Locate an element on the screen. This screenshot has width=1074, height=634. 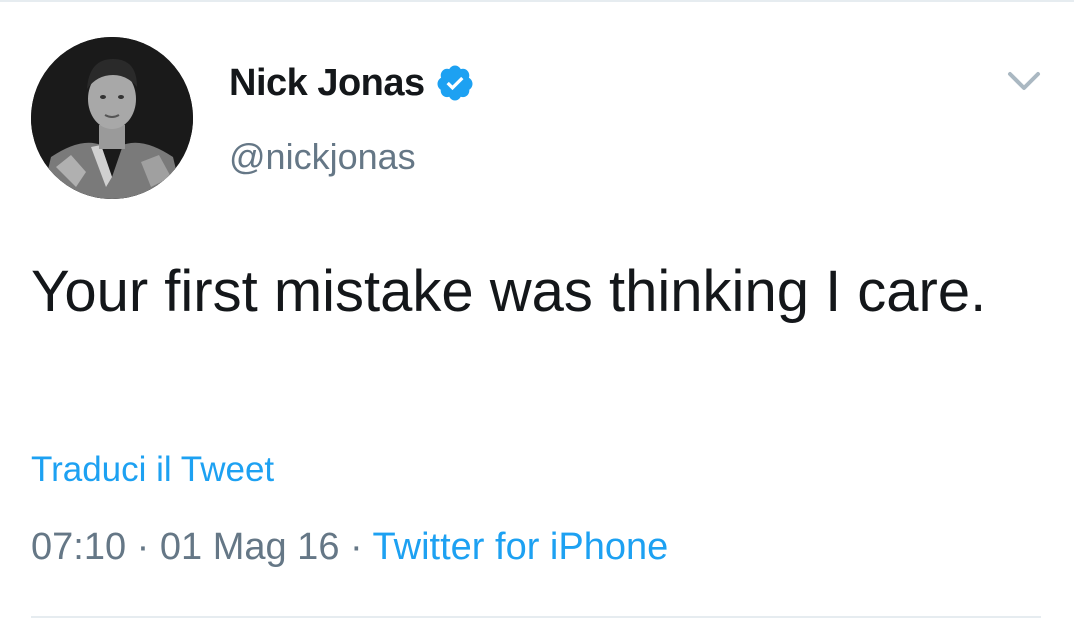
tweet-text: Your first mistake was thinking I care. is located at coordinates (509, 291).